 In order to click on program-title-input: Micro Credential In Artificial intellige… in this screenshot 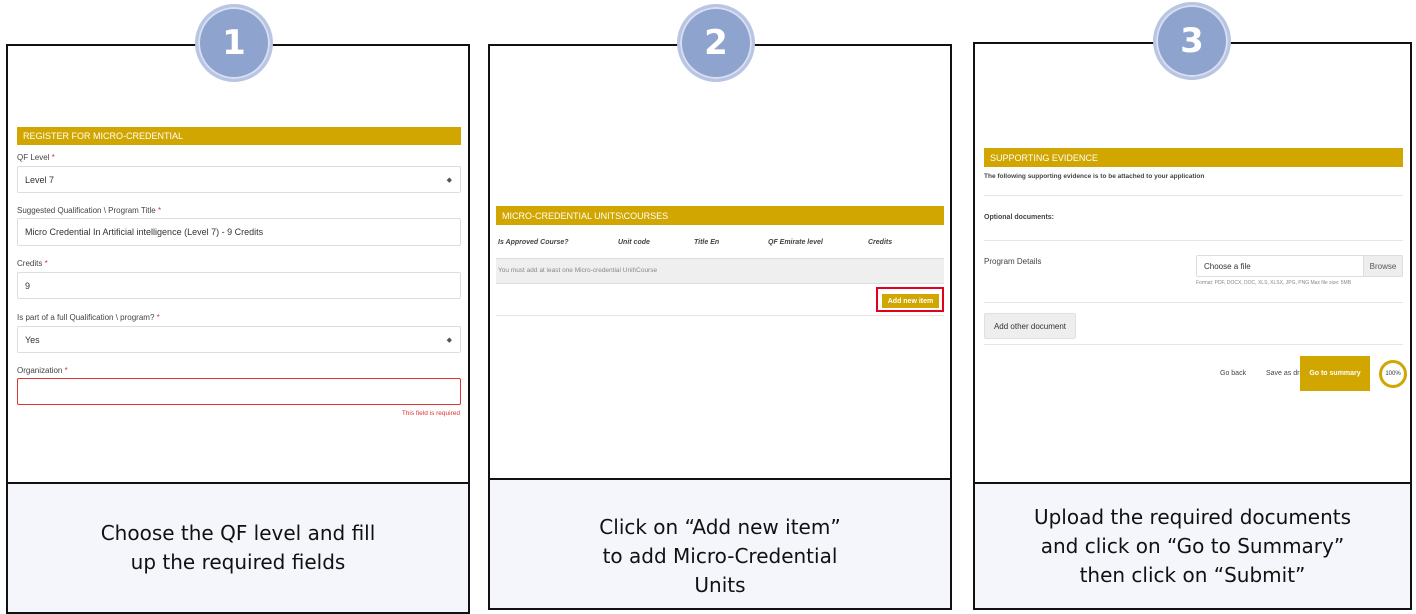, I will do `click(239, 232)`.